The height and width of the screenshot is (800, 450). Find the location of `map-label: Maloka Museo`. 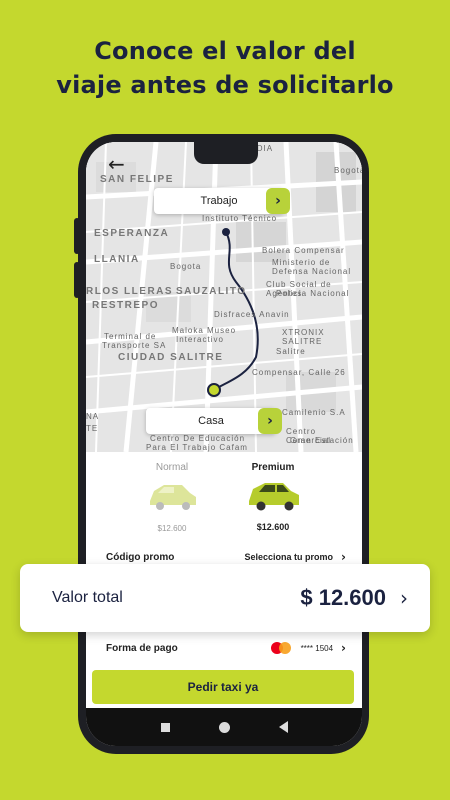

map-label: Maloka Museo is located at coordinates (204, 330).